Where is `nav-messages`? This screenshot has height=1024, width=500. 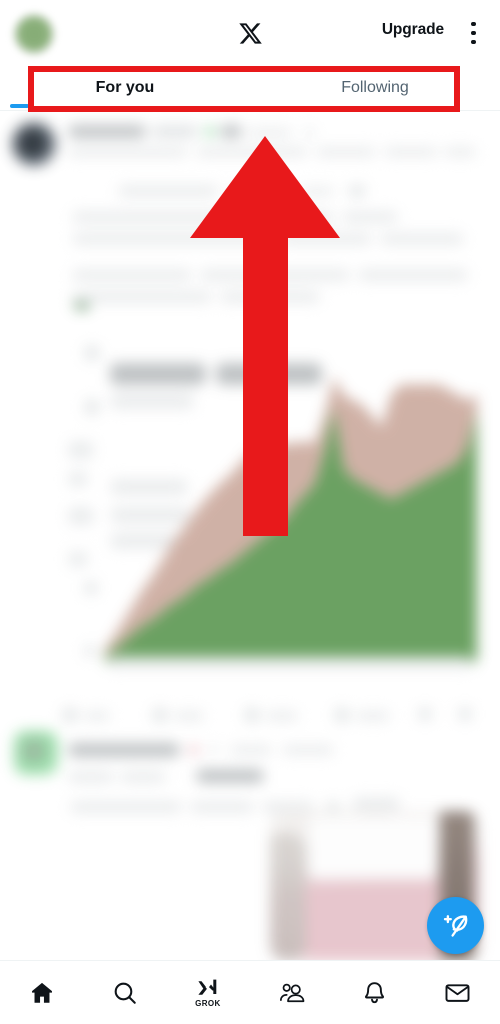 nav-messages is located at coordinates (458, 992).